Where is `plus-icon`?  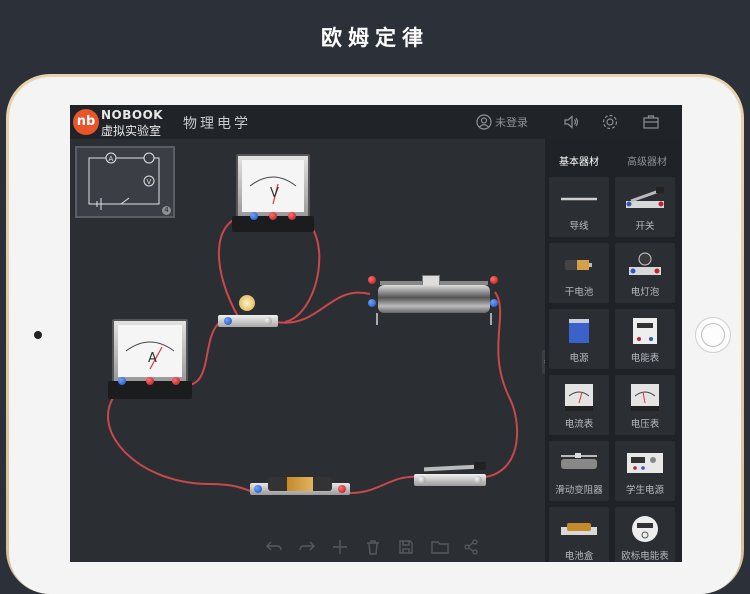 plus-icon is located at coordinates (340, 547).